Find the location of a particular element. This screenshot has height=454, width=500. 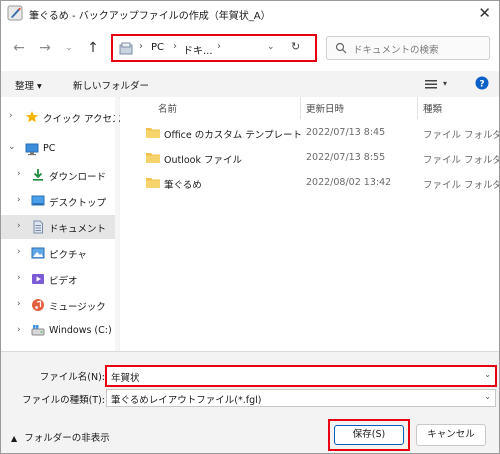

music-icon is located at coordinates (38, 305).